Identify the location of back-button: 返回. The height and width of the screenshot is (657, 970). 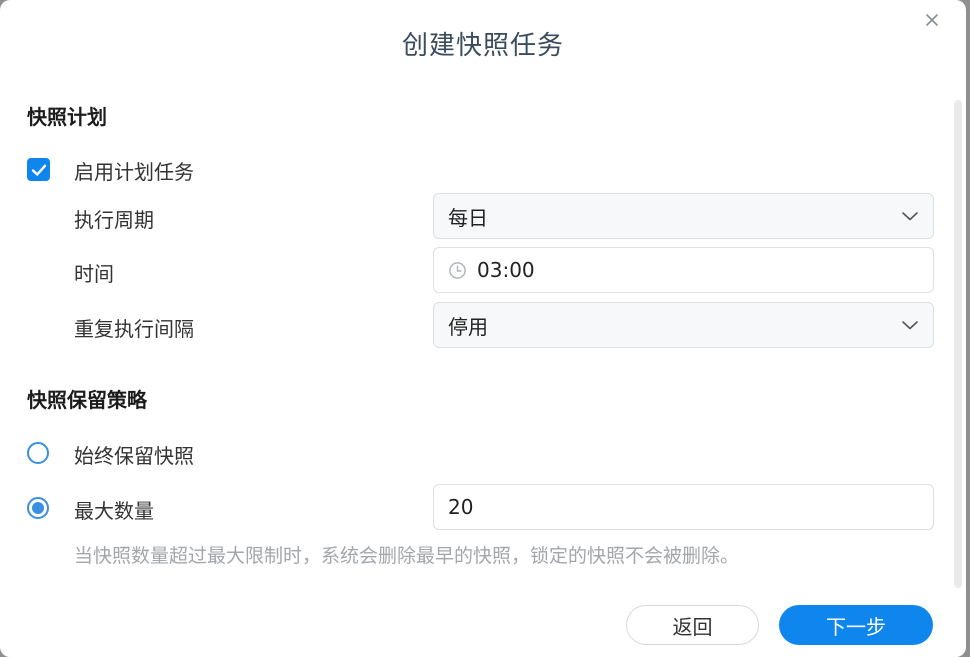
(692, 625).